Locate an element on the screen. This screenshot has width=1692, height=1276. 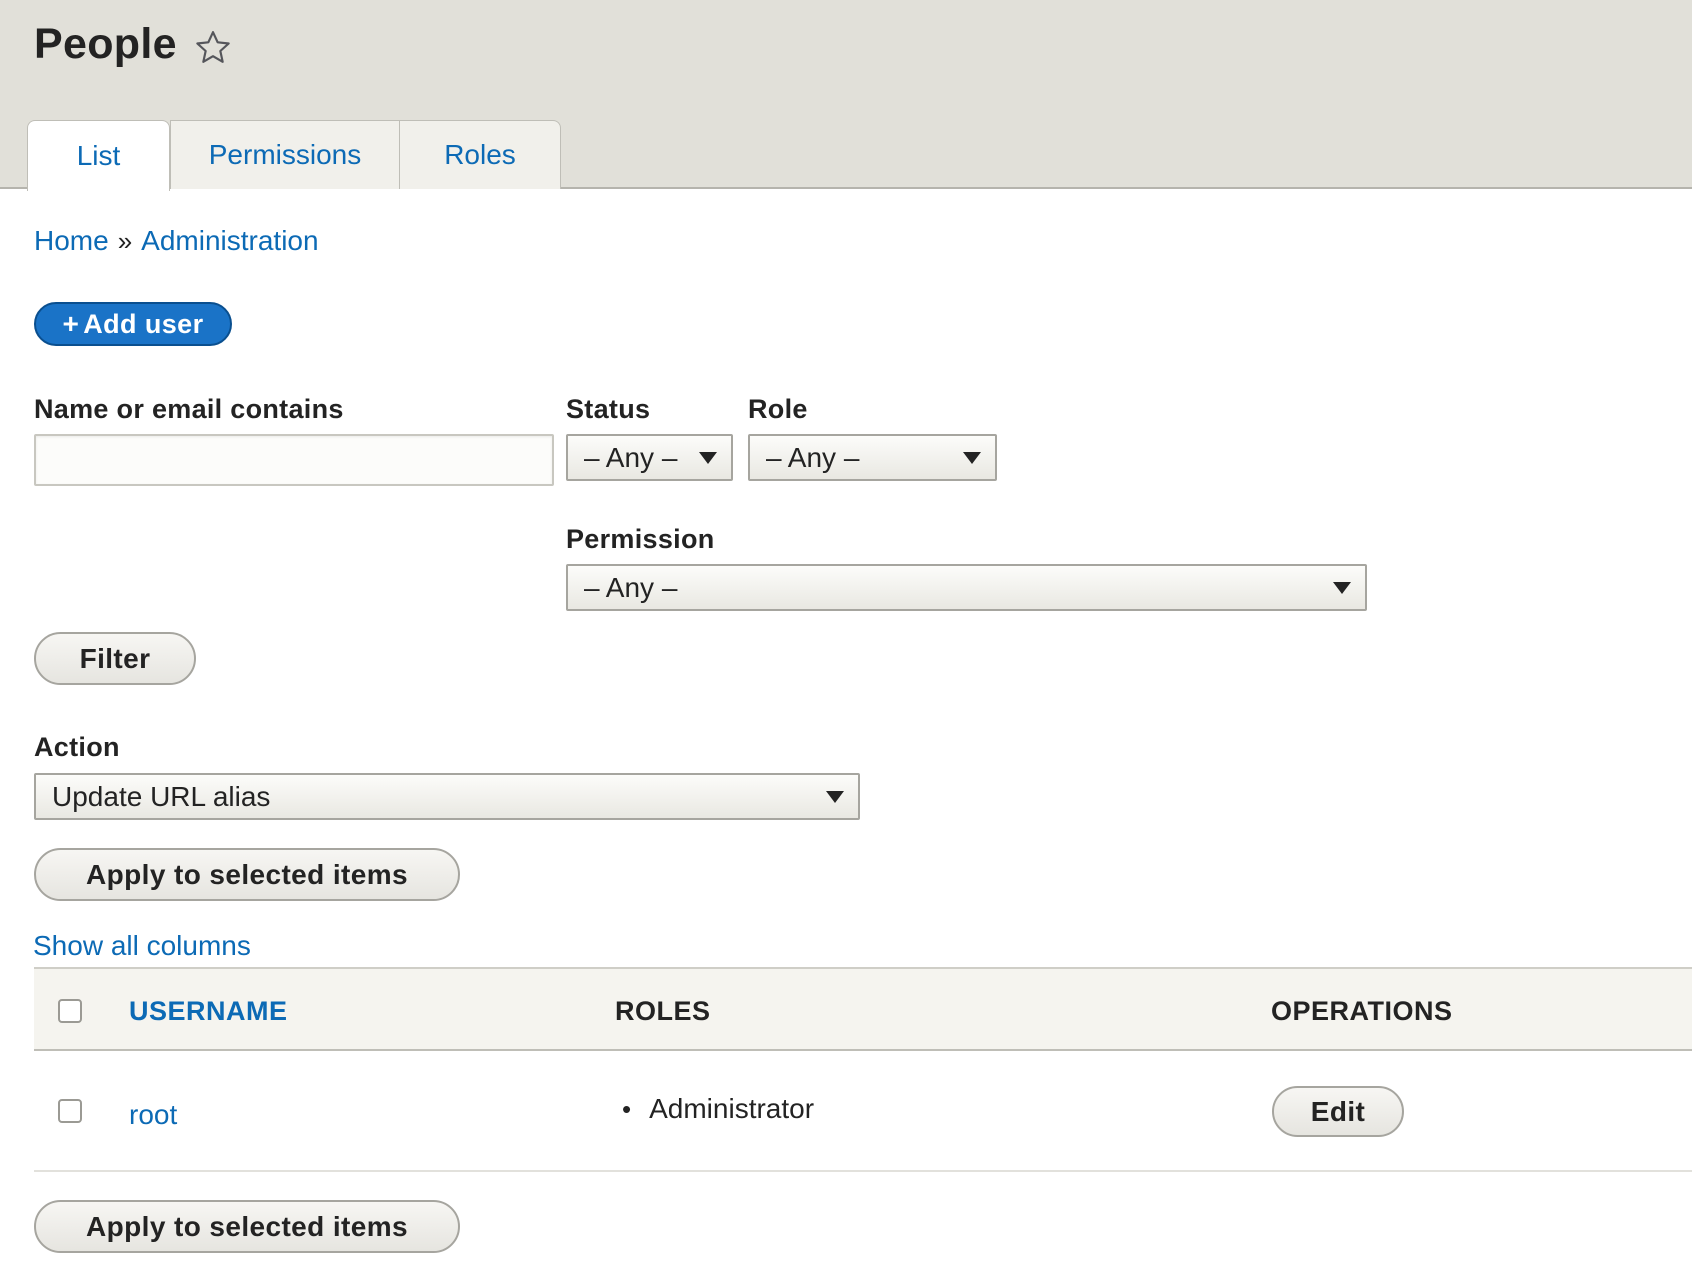
add-user-label: Add user is located at coordinates (143, 323).